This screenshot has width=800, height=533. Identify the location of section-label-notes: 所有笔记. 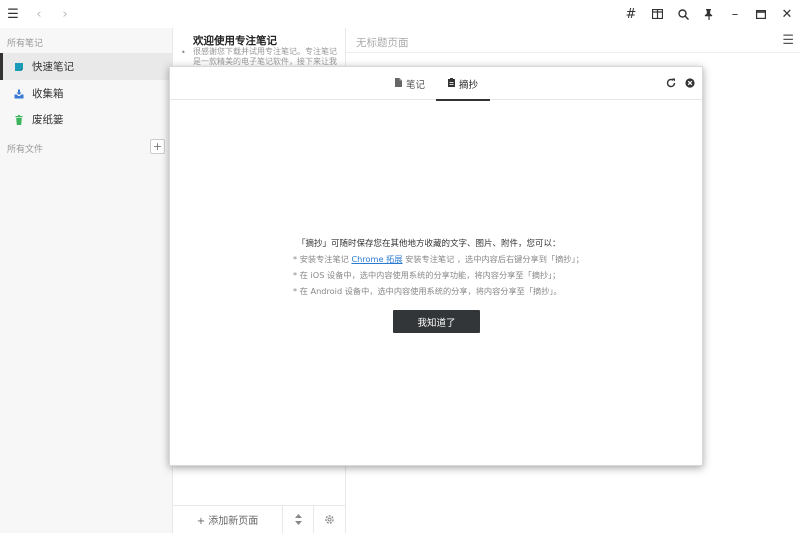
(25, 44).